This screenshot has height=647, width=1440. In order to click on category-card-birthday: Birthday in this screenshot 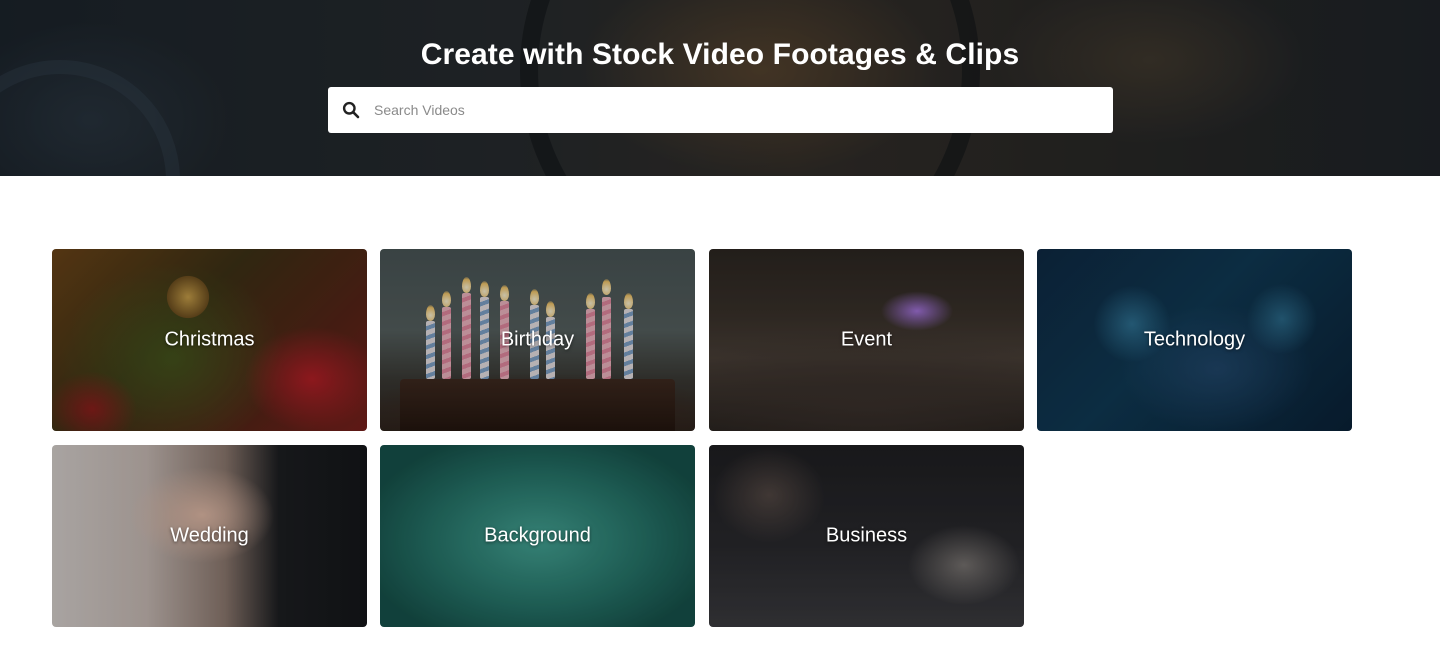, I will do `click(537, 340)`.